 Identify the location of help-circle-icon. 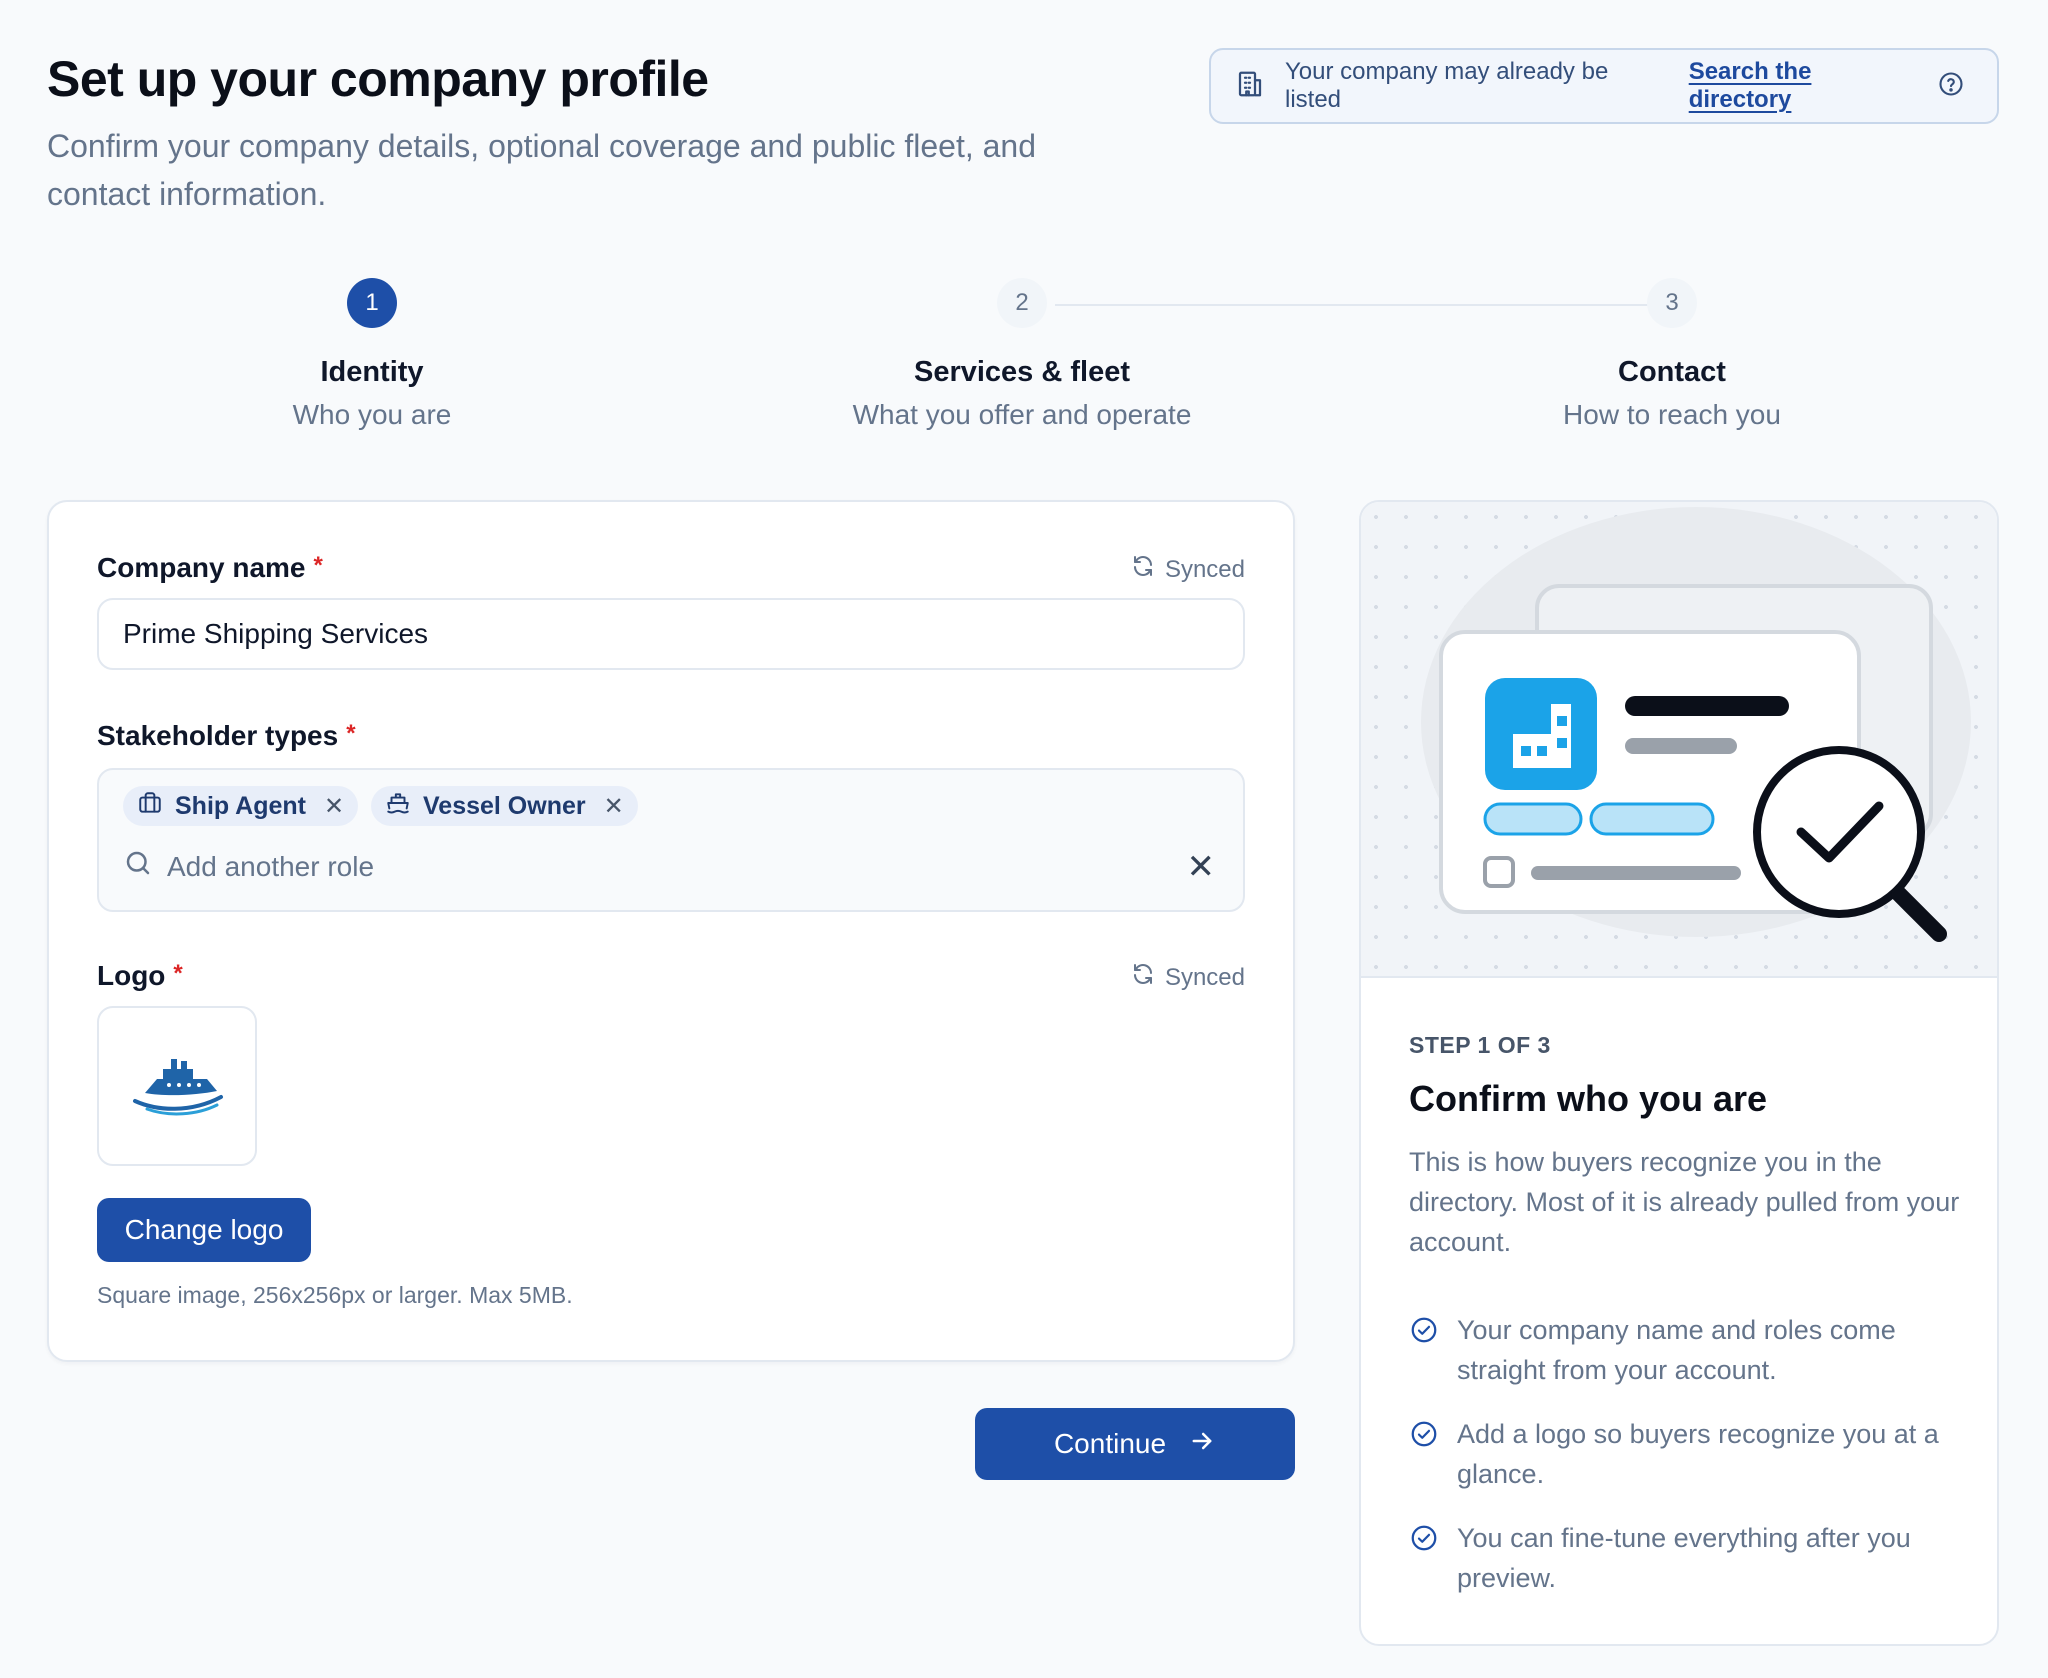
(1951, 86).